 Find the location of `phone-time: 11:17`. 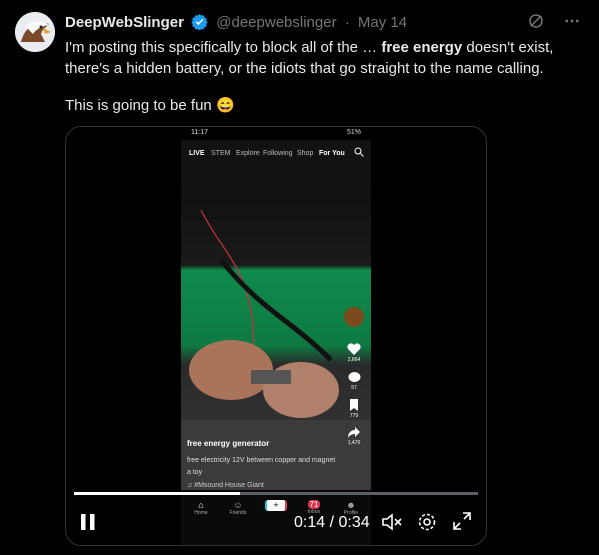

phone-time: 11:17 is located at coordinates (199, 132).